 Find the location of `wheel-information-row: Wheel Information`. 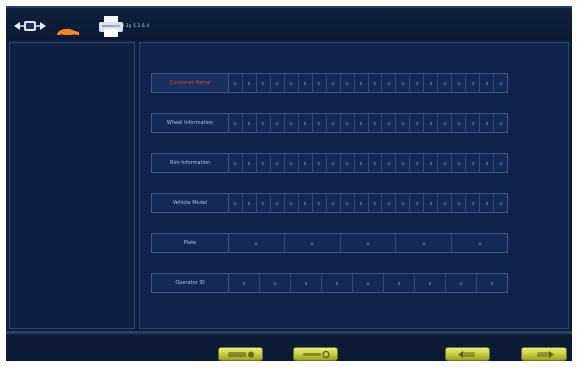

wheel-information-row: Wheel Information is located at coordinates (329, 123).